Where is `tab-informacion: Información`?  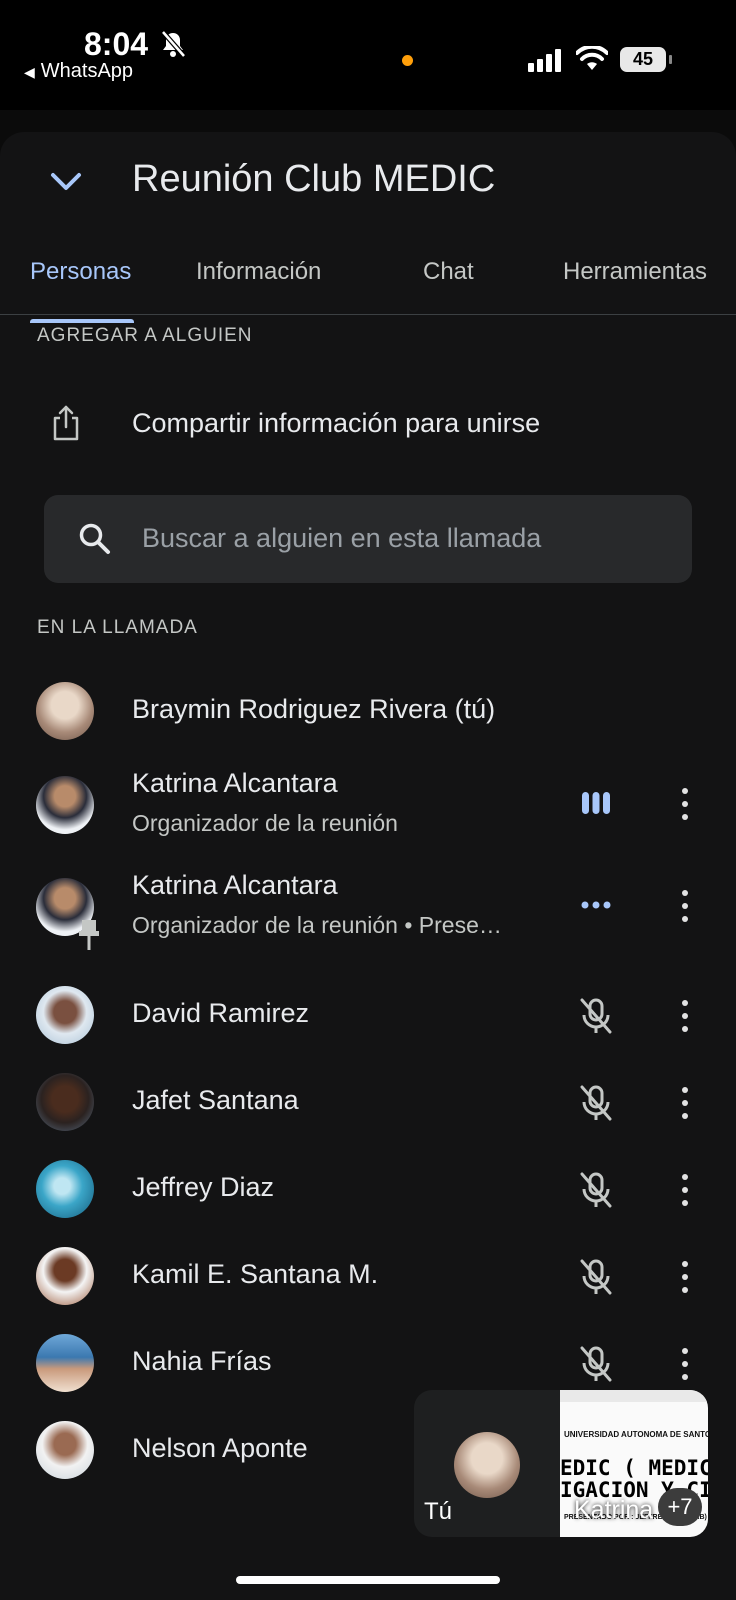 tab-informacion: Información is located at coordinates (258, 283).